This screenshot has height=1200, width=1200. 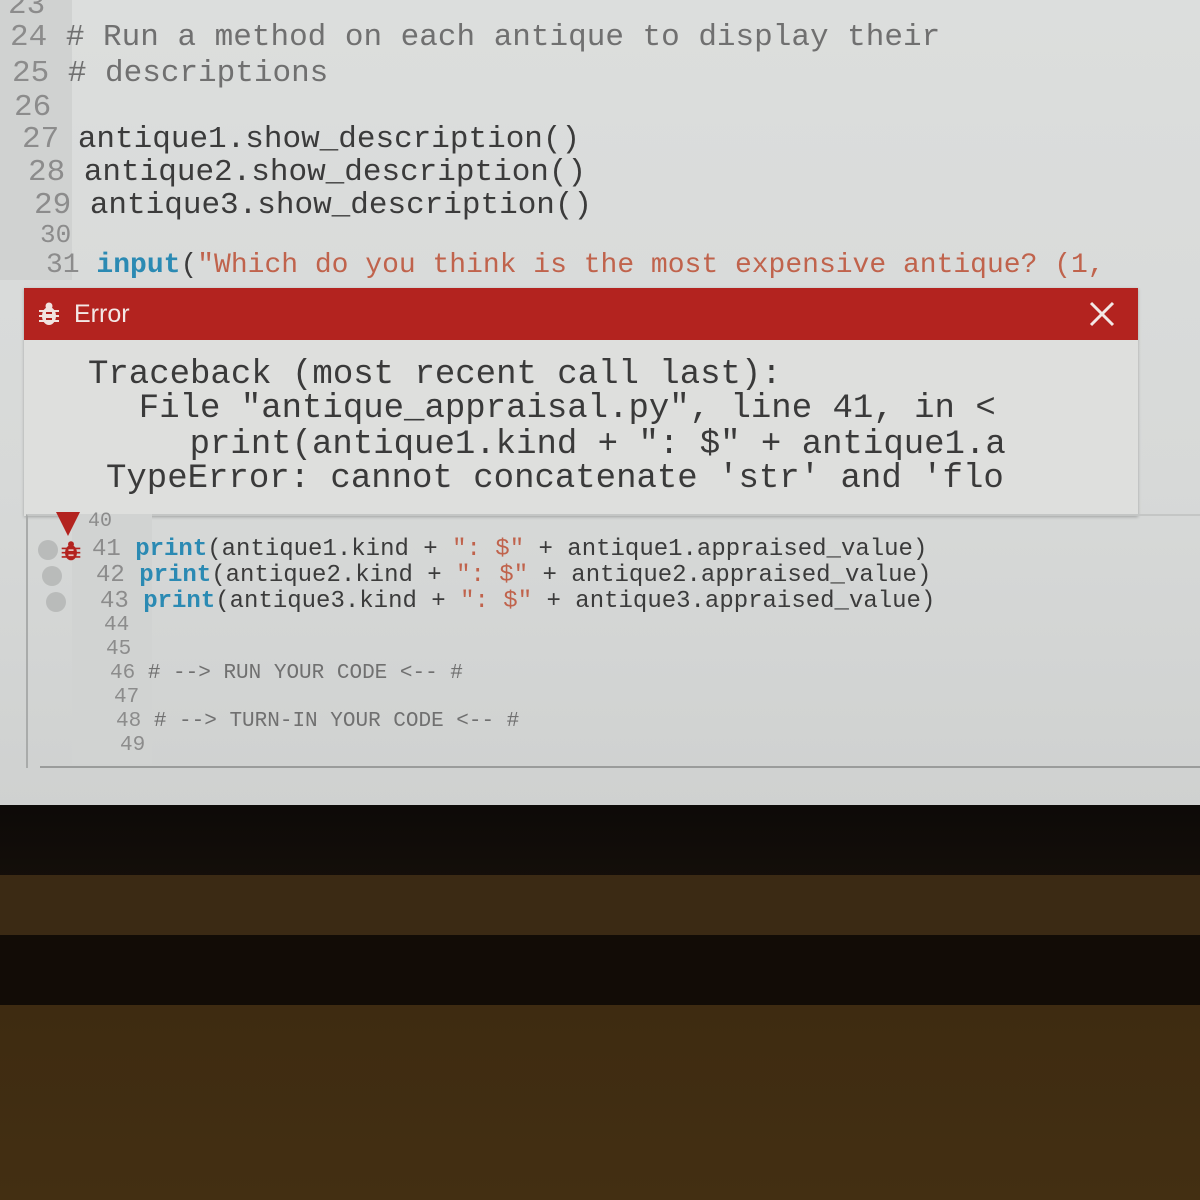 What do you see at coordinates (116, 625) in the screenshot?
I see `code-line: 44` at bounding box center [116, 625].